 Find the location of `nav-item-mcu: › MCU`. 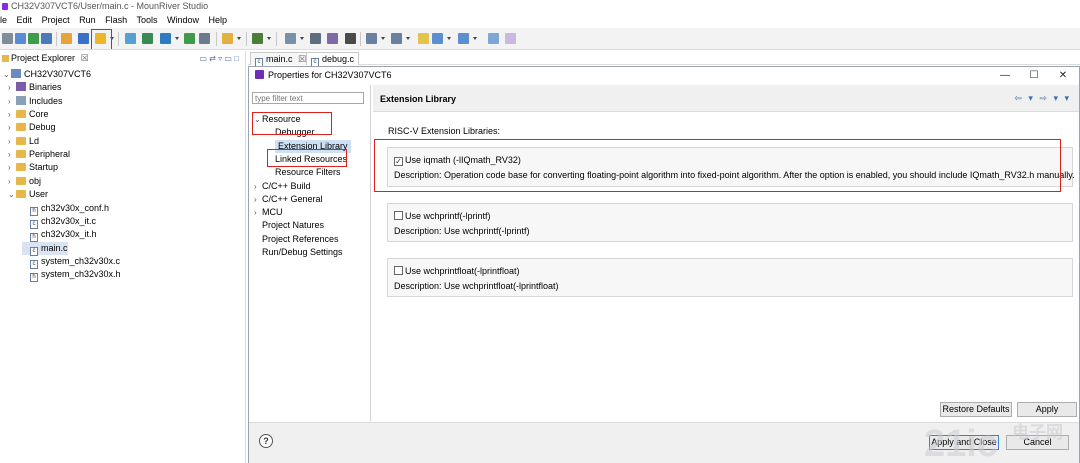

nav-item-mcu: › MCU is located at coordinates (268, 212).